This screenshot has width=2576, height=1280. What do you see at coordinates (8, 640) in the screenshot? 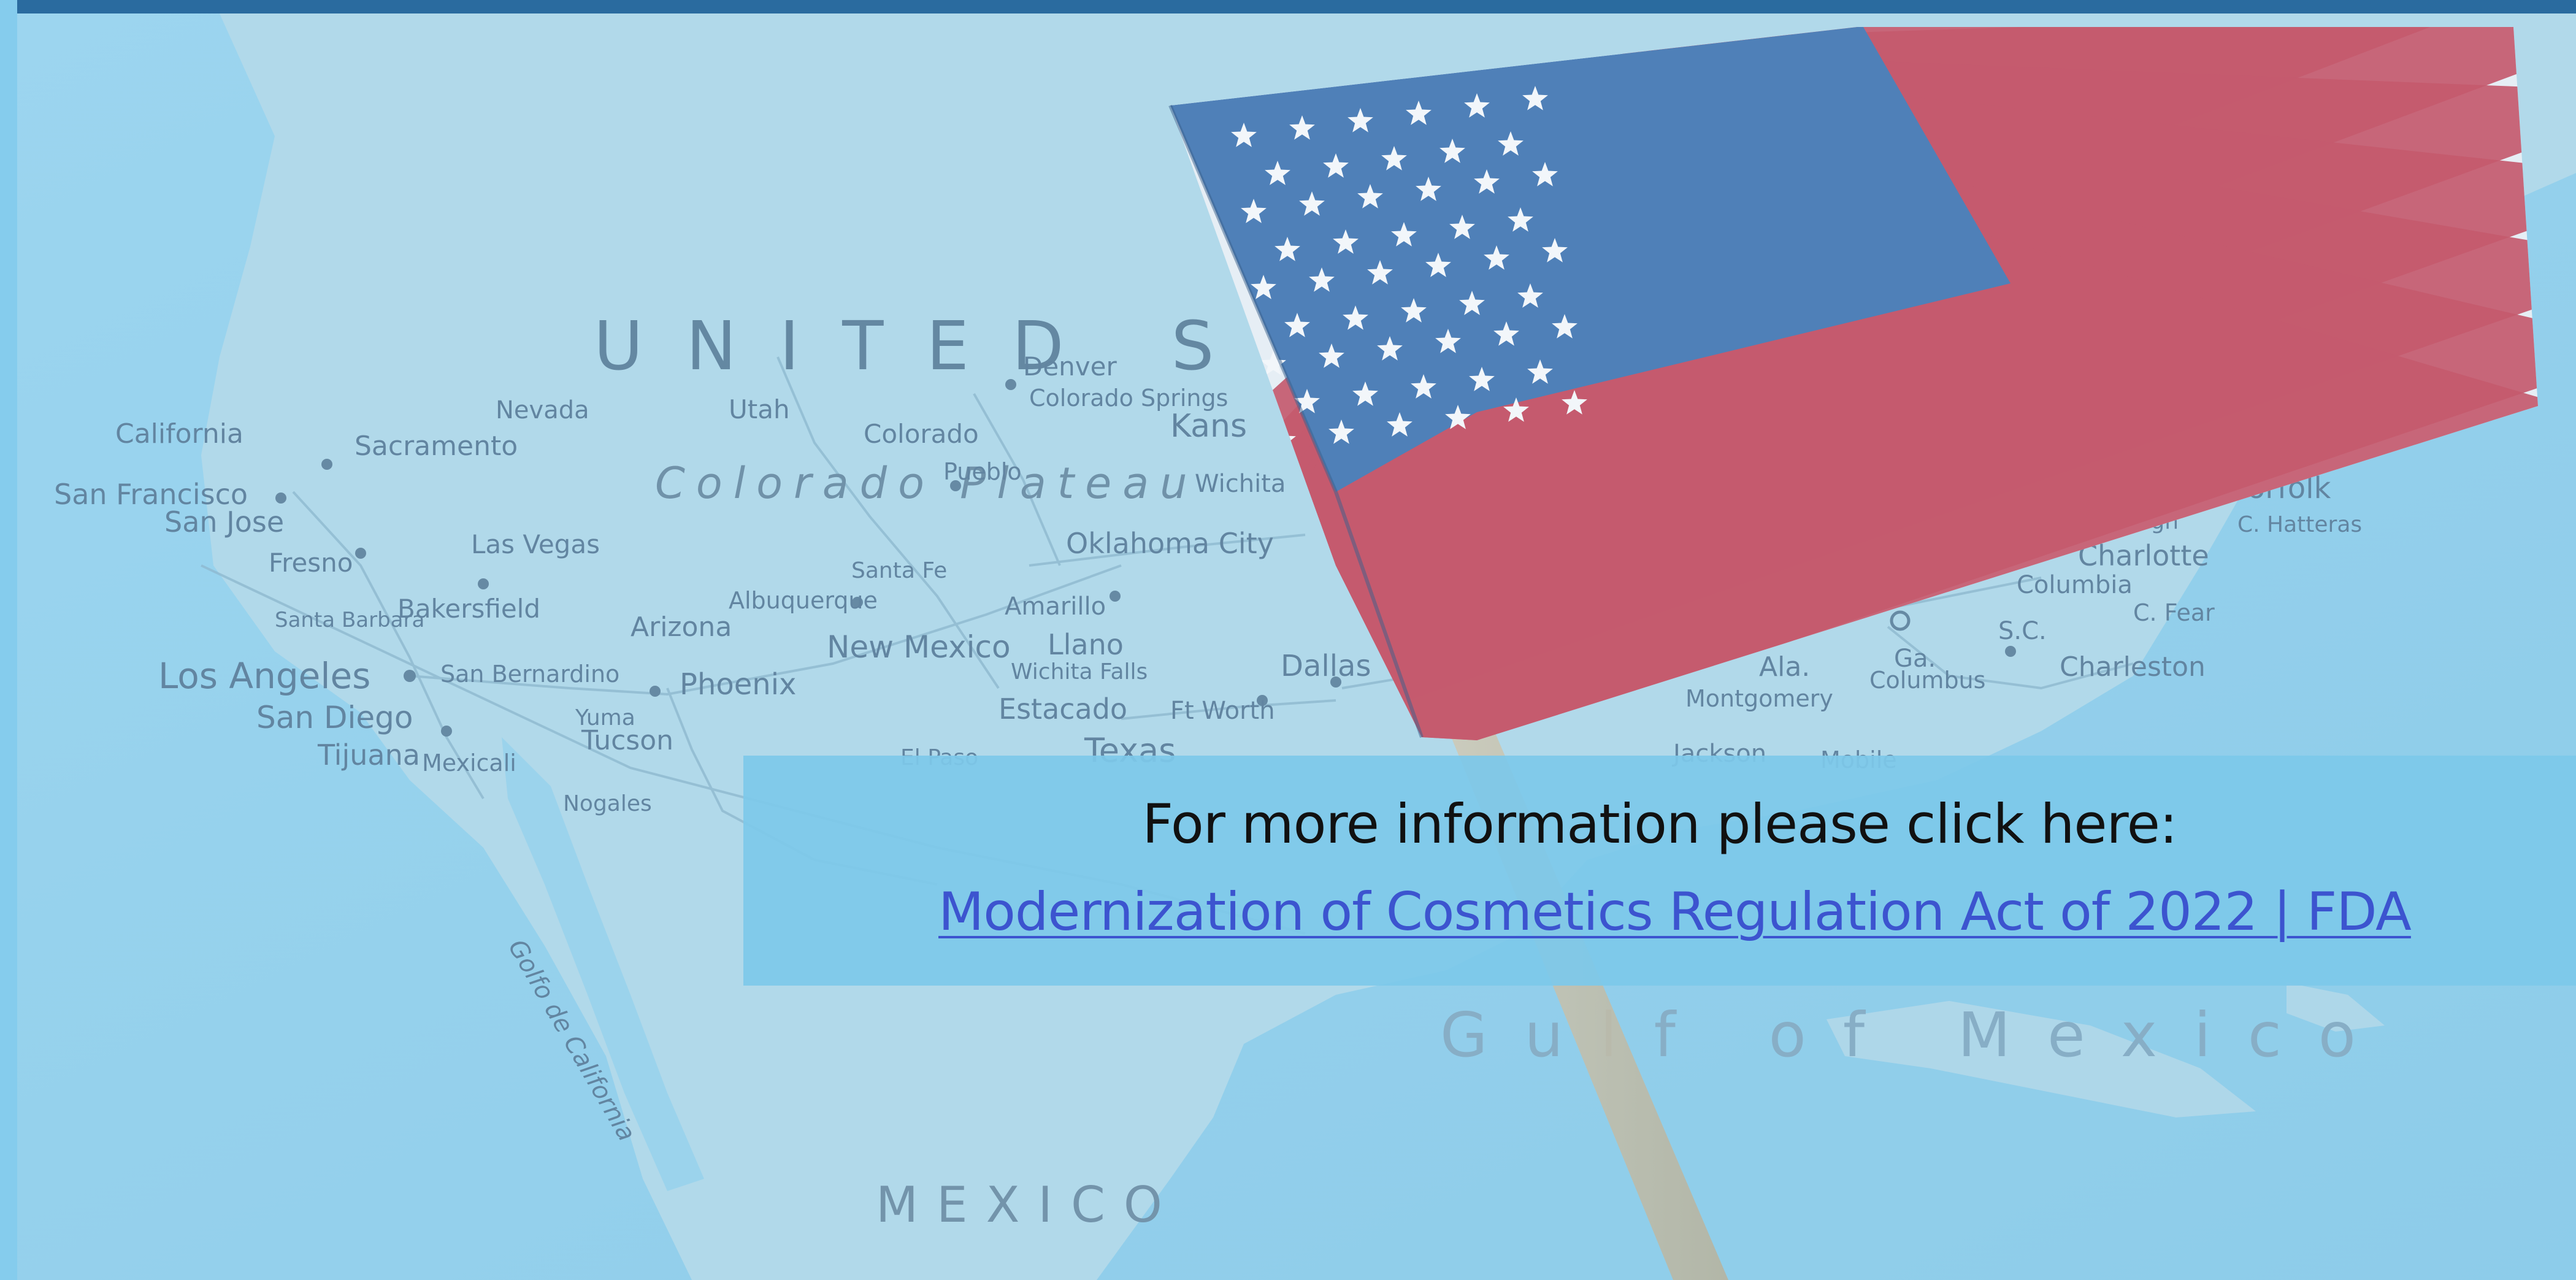
I see `left-frame` at bounding box center [8, 640].